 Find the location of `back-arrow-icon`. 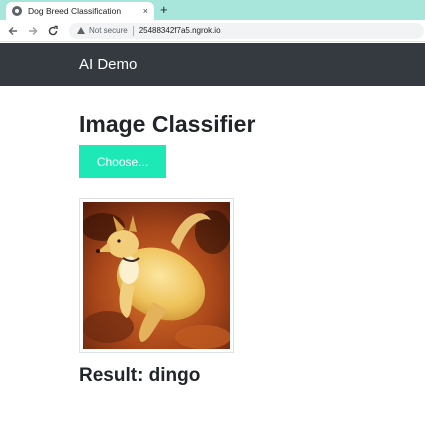

back-arrow-icon is located at coordinates (13, 31).